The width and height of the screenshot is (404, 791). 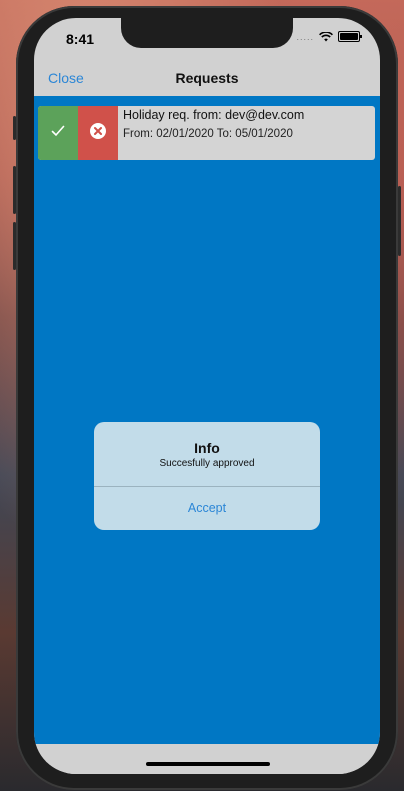 I want to click on accept-button: Accept, so click(x=207, y=508).